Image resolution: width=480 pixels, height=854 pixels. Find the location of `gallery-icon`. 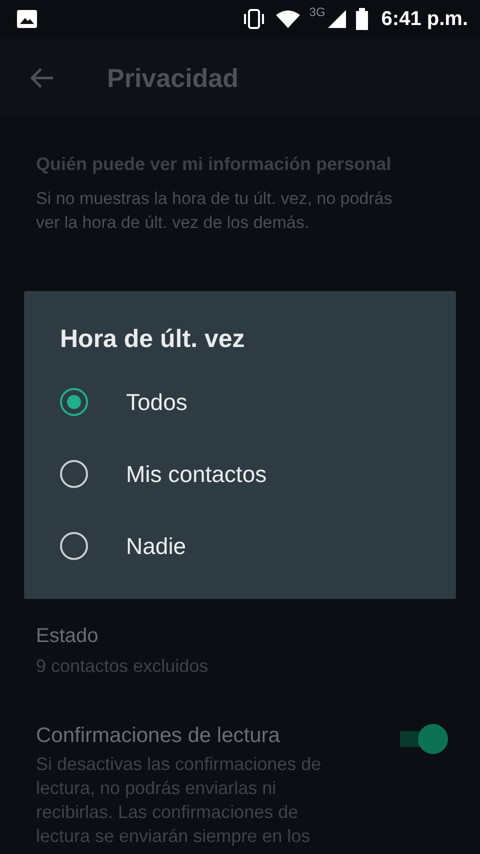

gallery-icon is located at coordinates (27, 19).